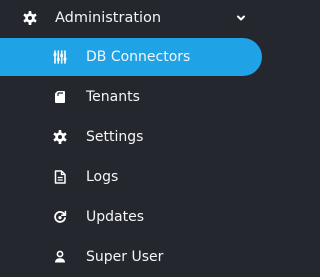  Describe the element at coordinates (138, 177) in the screenshot. I see `sidebar-item-logs: Logs` at that location.